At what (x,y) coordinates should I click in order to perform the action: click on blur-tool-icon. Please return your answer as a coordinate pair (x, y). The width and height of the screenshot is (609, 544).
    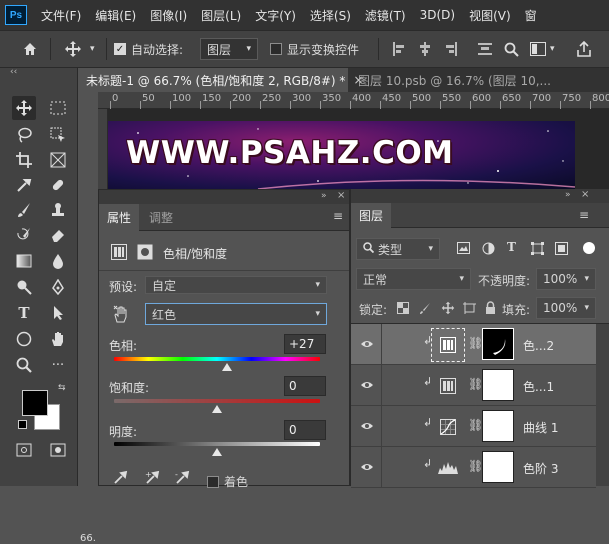
    Looking at the image, I should click on (58, 261).